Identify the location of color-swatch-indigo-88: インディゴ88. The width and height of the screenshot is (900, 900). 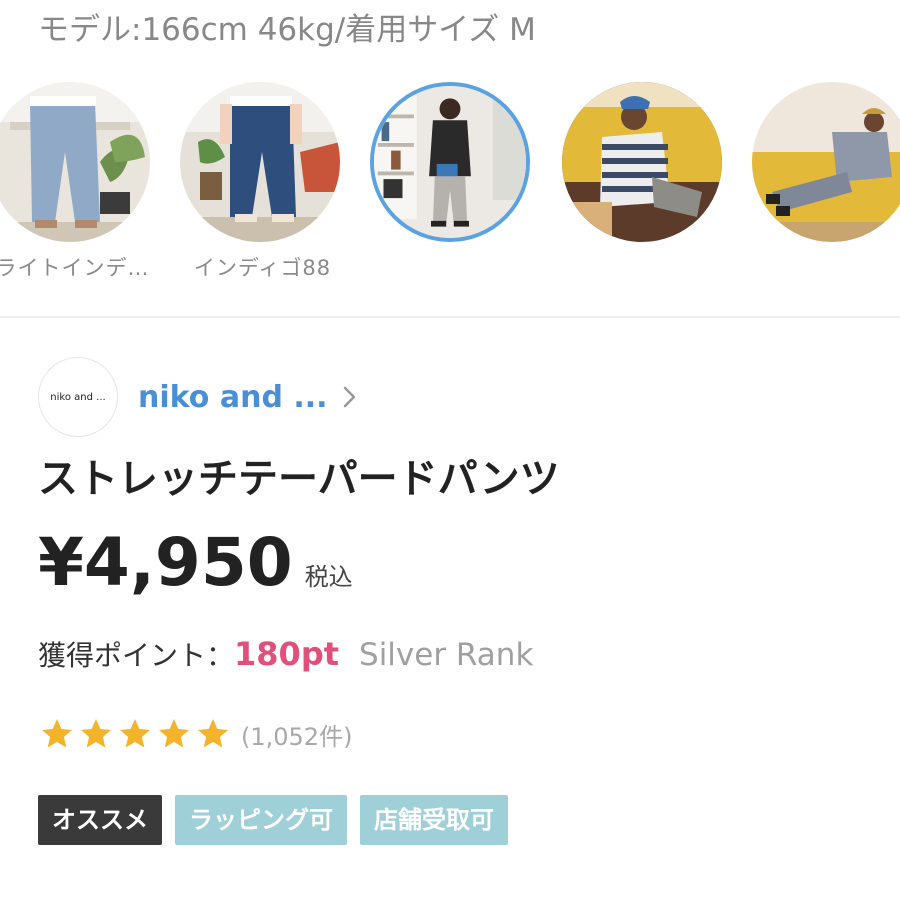
(262, 182).